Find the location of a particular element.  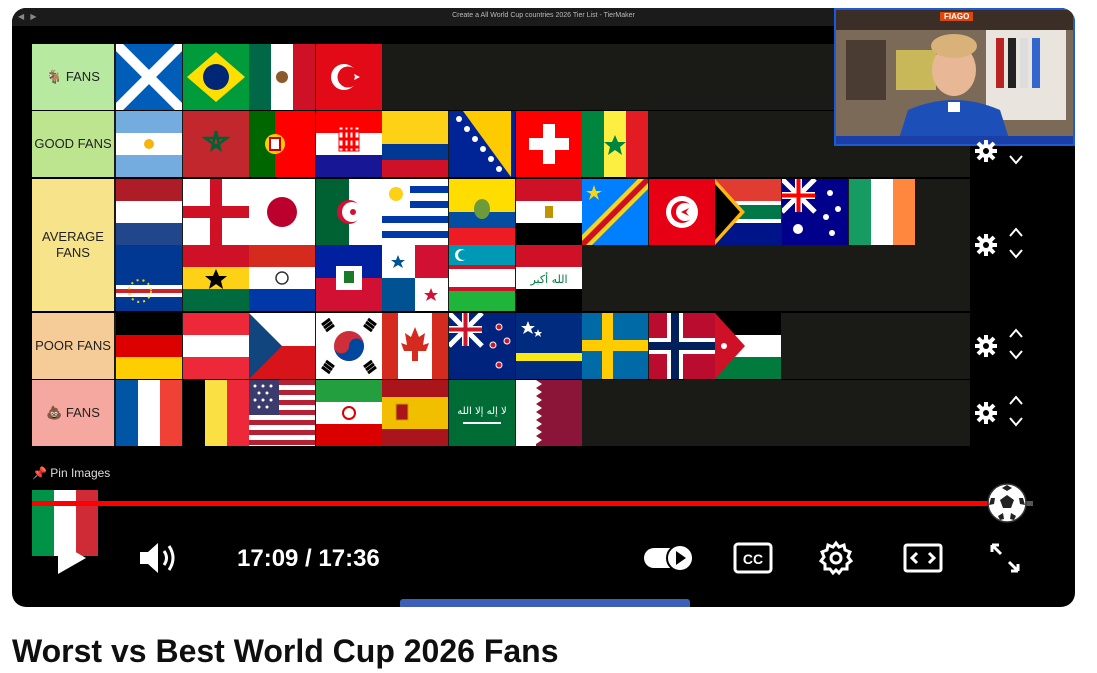

flag-iraq: الله أكبر is located at coordinates (548, 278).